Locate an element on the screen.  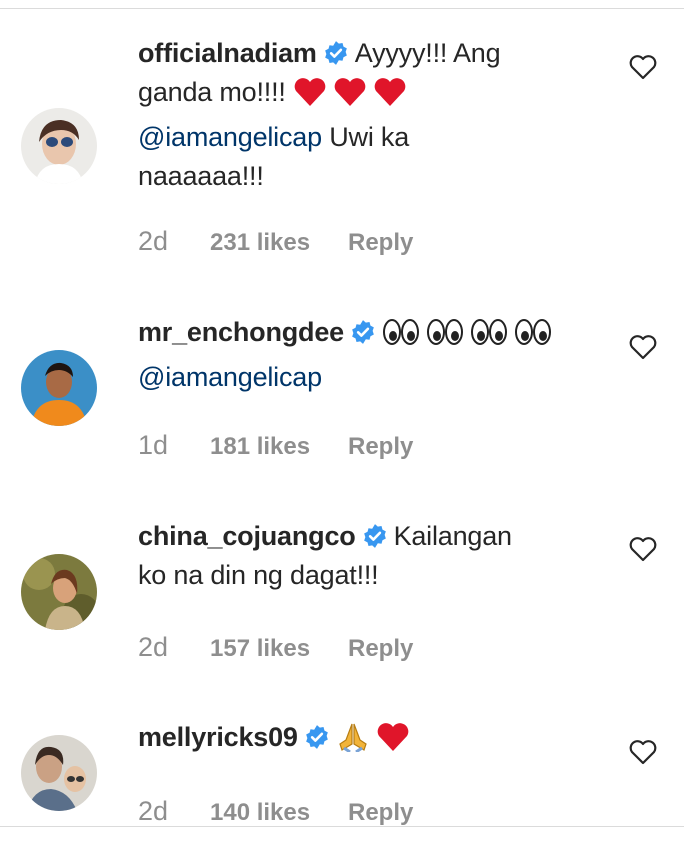
comment-meta: 2d 140 likes Reply is located at coordinates (275, 811).